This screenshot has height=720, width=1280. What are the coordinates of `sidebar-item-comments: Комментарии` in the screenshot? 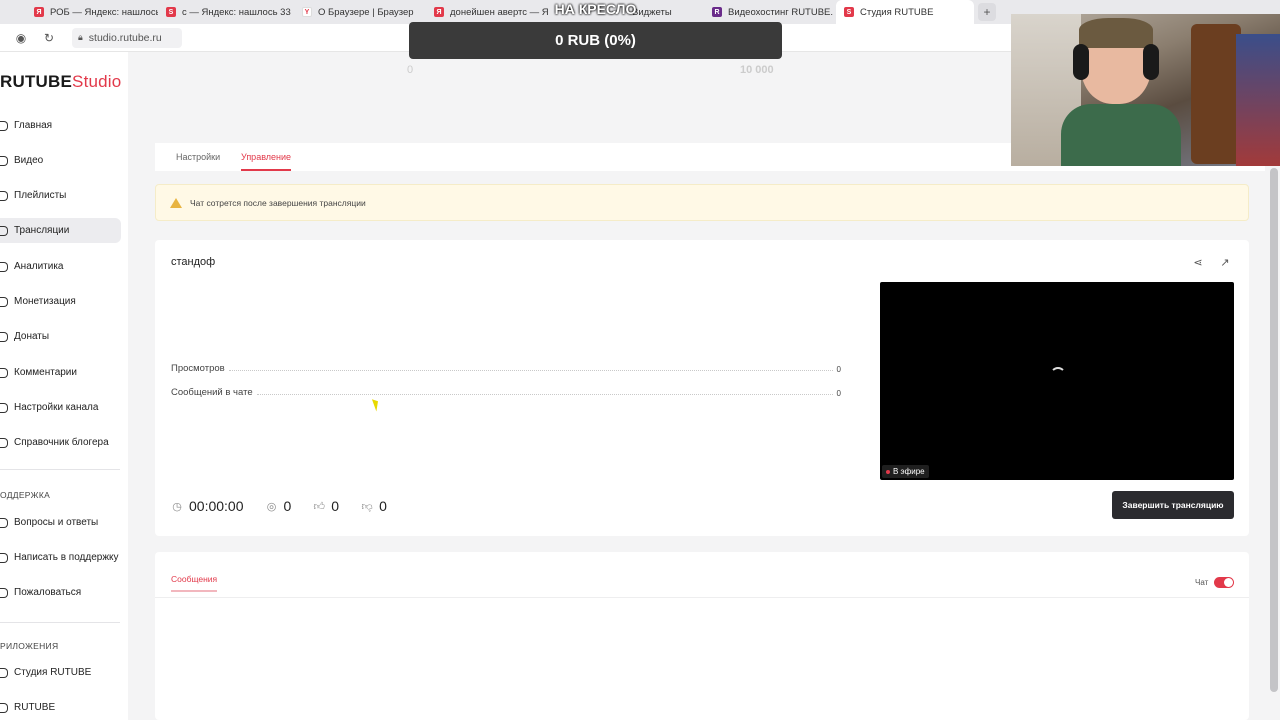 It's located at (60, 372).